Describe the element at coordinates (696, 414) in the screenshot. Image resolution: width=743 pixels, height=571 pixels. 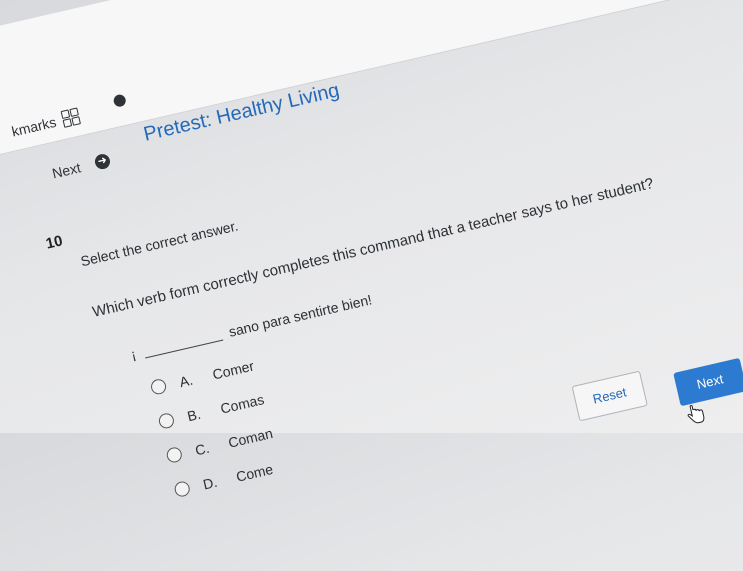
I see `hand-cursor-icon` at that location.